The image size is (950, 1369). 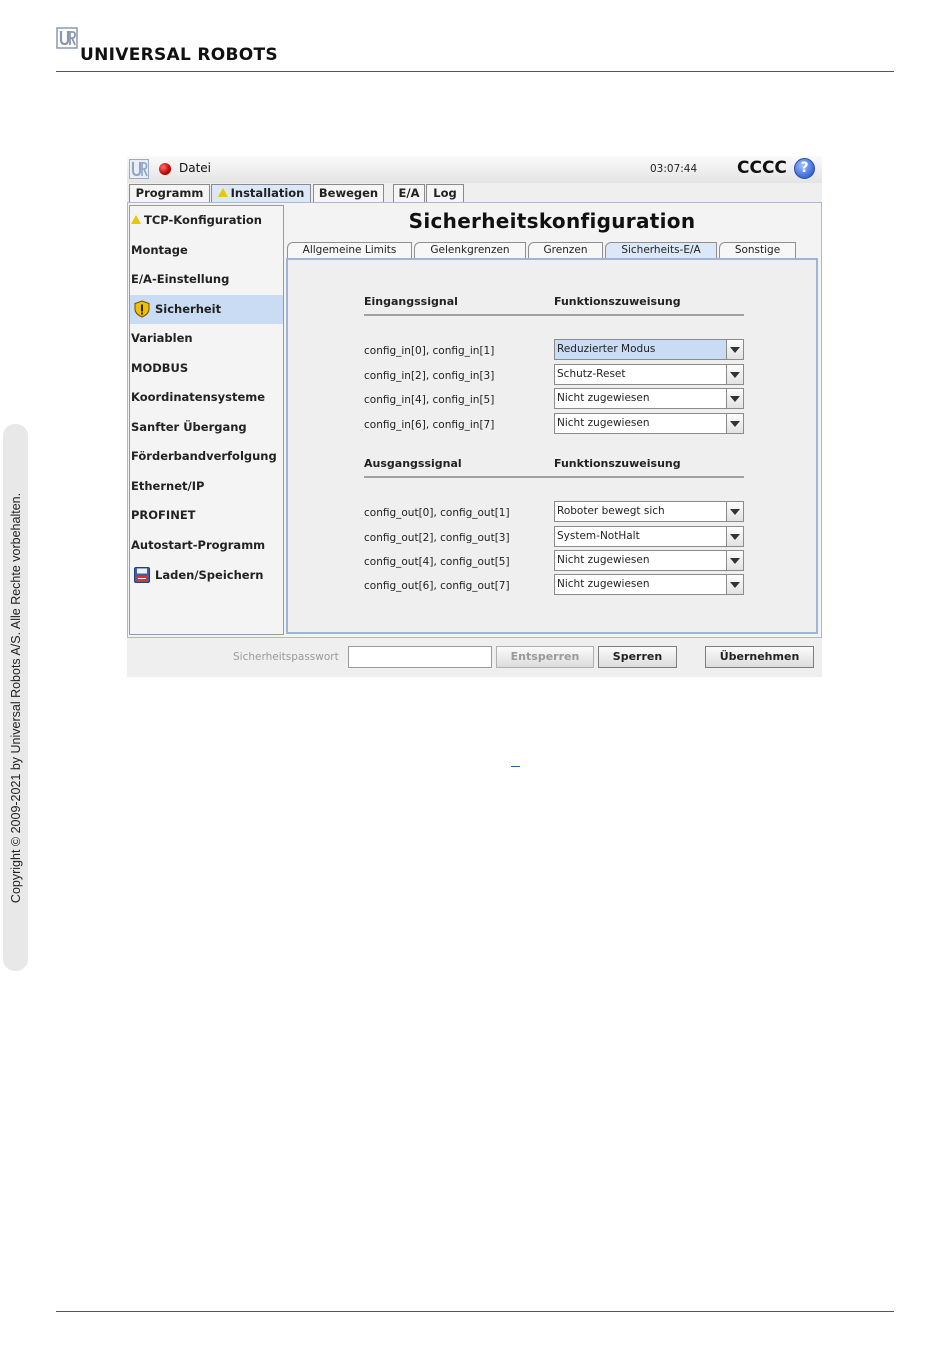 I want to click on subtab-label: Grenzen, so click(x=565, y=250).